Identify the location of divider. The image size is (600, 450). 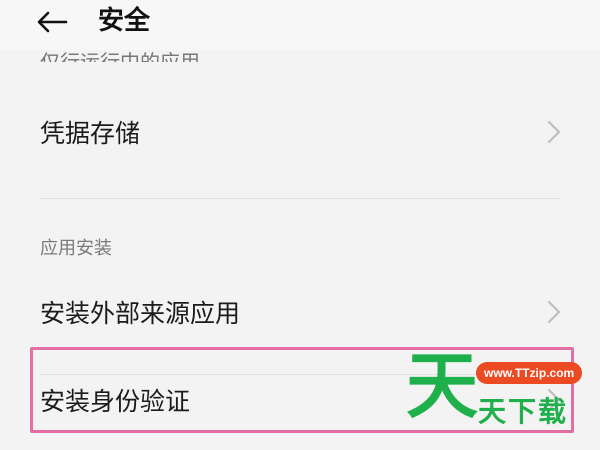
(300, 198).